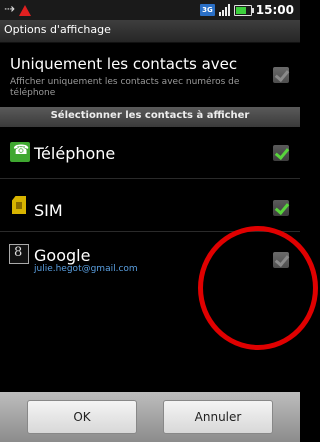 The width and height of the screenshot is (320, 442). What do you see at coordinates (9, 9) in the screenshot?
I see `usb-icon: ⇢` at bounding box center [9, 9].